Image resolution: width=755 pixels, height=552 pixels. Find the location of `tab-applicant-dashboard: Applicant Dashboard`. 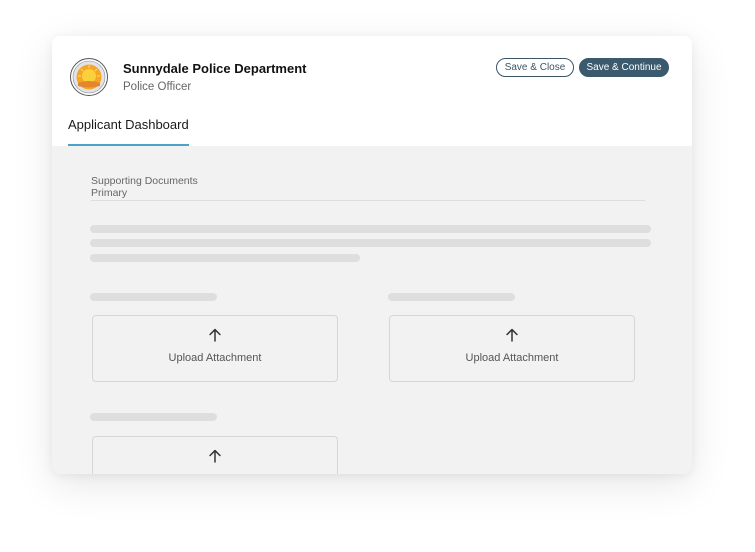

tab-applicant-dashboard: Applicant Dashboard is located at coordinates (128, 124).